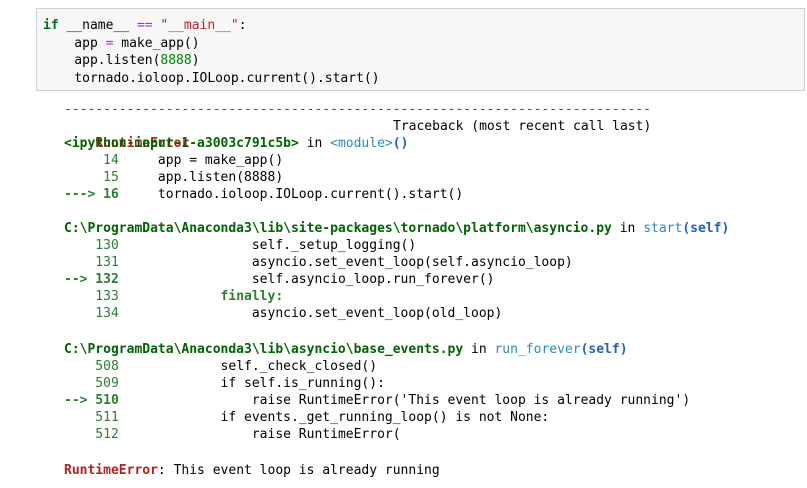 The height and width of the screenshot is (488, 807). What do you see at coordinates (111, 470) in the screenshot?
I see `final-error-name: RuntimeError` at bounding box center [111, 470].